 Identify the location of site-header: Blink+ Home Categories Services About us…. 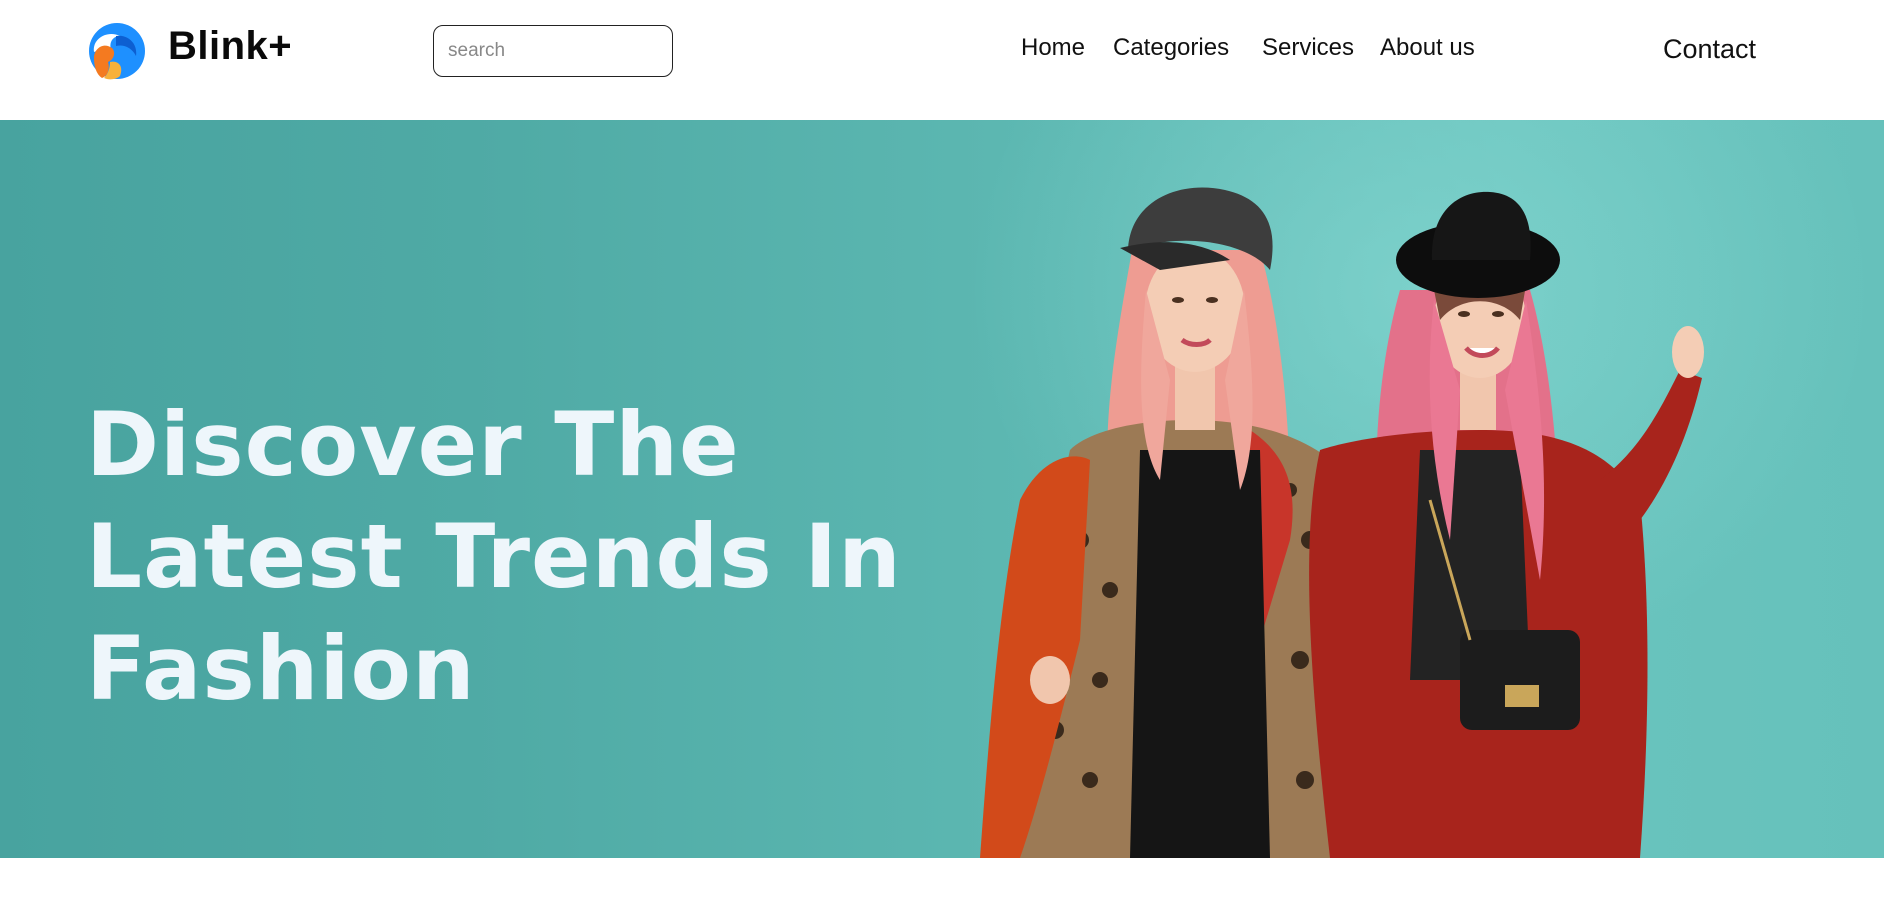
(942, 60).